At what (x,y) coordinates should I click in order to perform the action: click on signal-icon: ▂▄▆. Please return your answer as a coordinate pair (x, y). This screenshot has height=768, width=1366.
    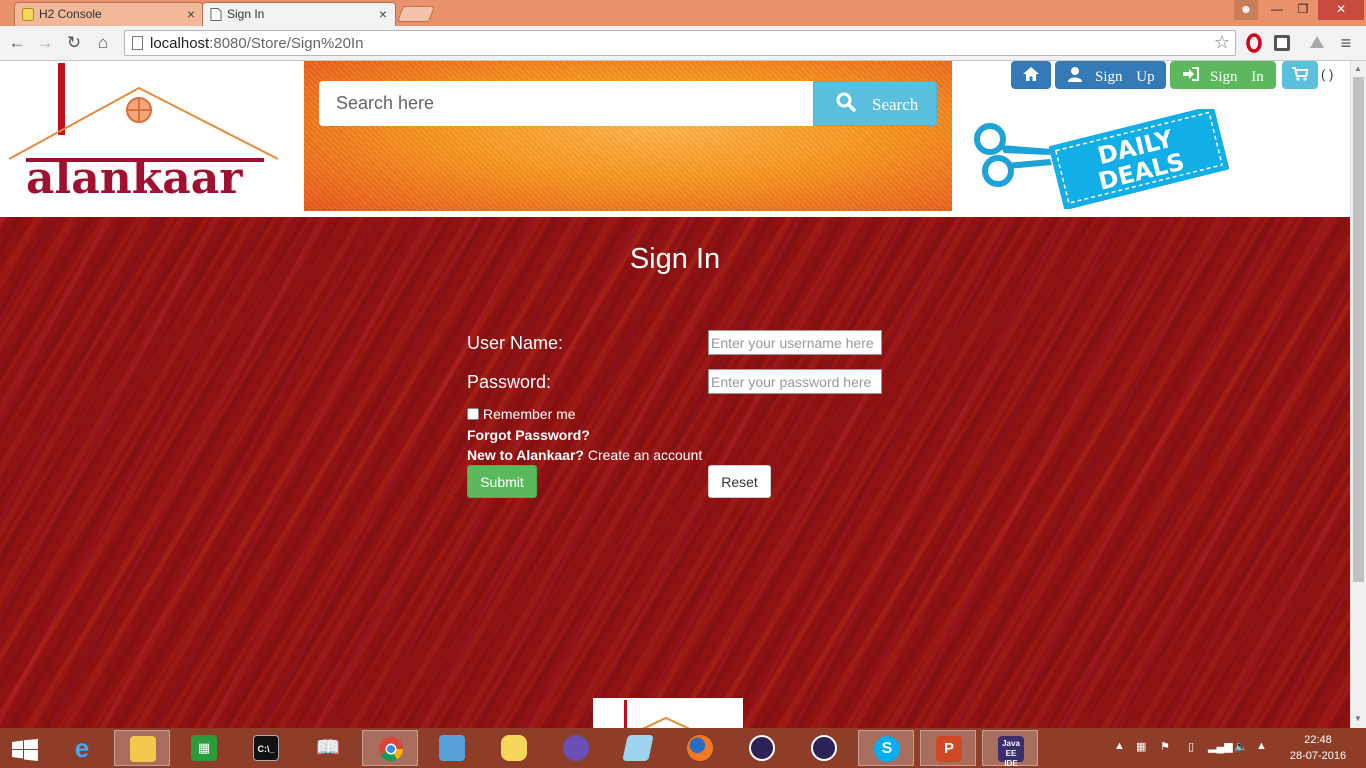
    Looking at the image, I should click on (1220, 746).